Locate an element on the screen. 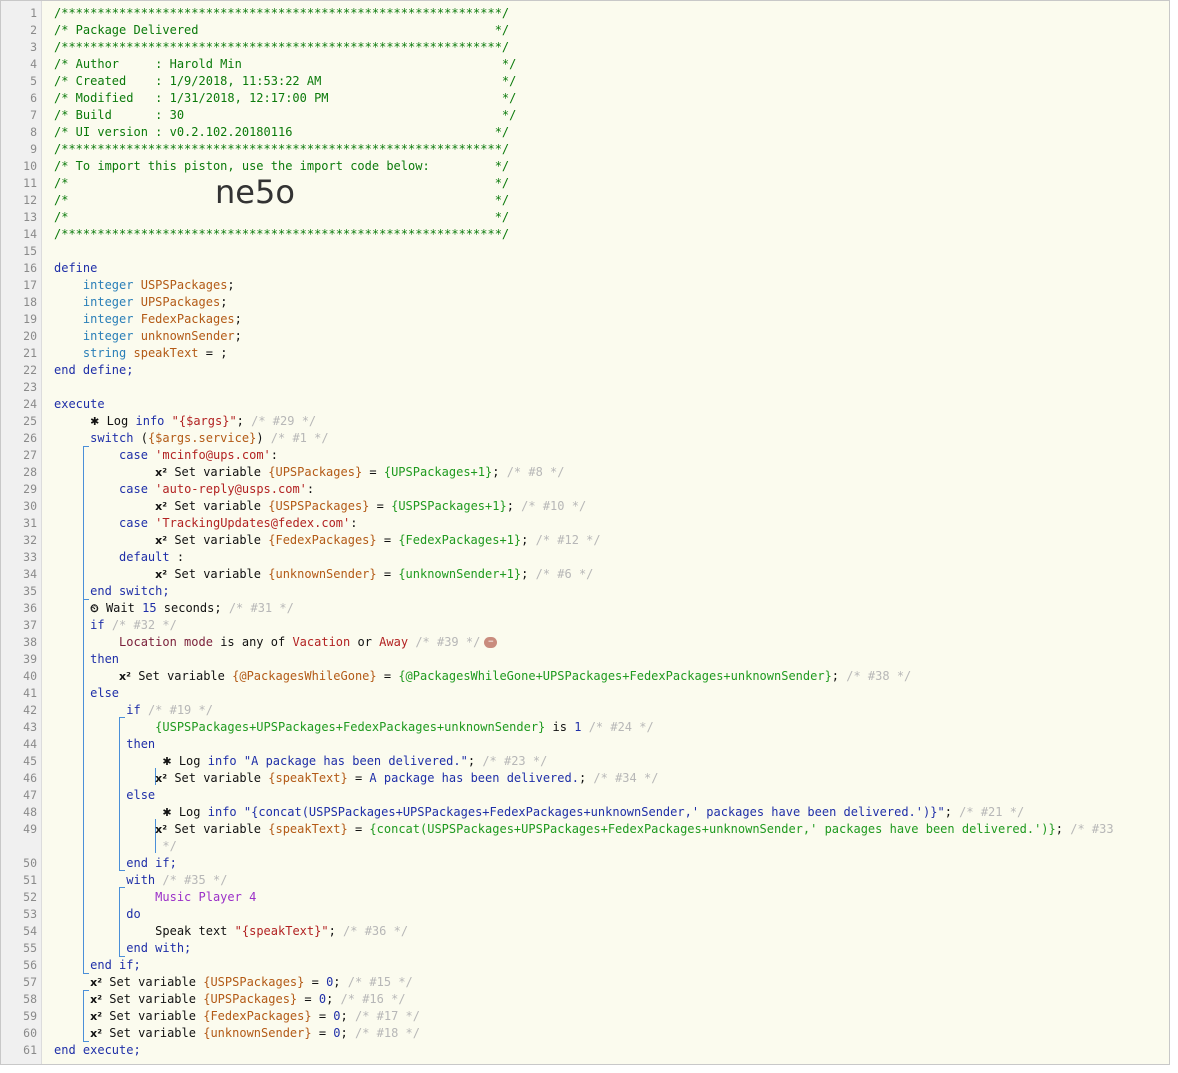  code-line: 25 ✱ Log info "{$args}"; /* #29 */ is located at coordinates (585, 421).